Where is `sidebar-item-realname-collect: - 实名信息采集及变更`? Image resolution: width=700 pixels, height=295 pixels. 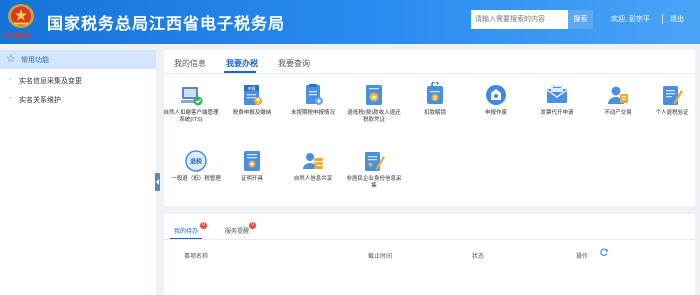 sidebar-item-realname-collect: - 实名信息采集及变更 is located at coordinates (78, 80).